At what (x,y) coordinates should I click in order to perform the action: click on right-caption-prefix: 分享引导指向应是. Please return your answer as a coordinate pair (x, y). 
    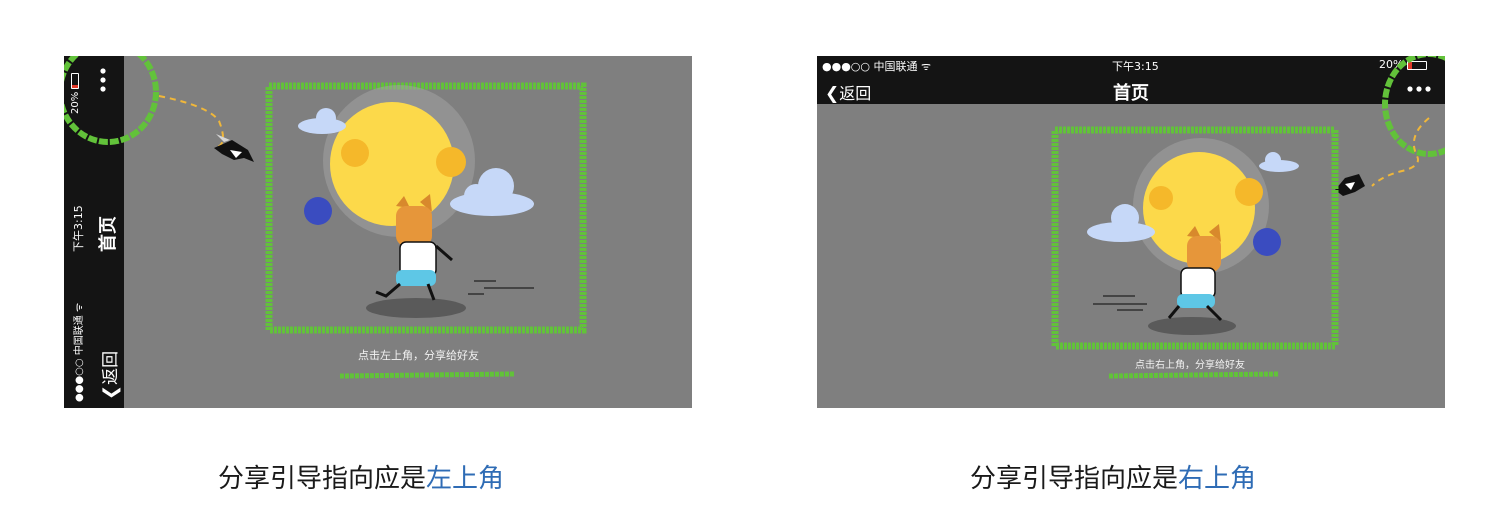
    Looking at the image, I should click on (1074, 479).